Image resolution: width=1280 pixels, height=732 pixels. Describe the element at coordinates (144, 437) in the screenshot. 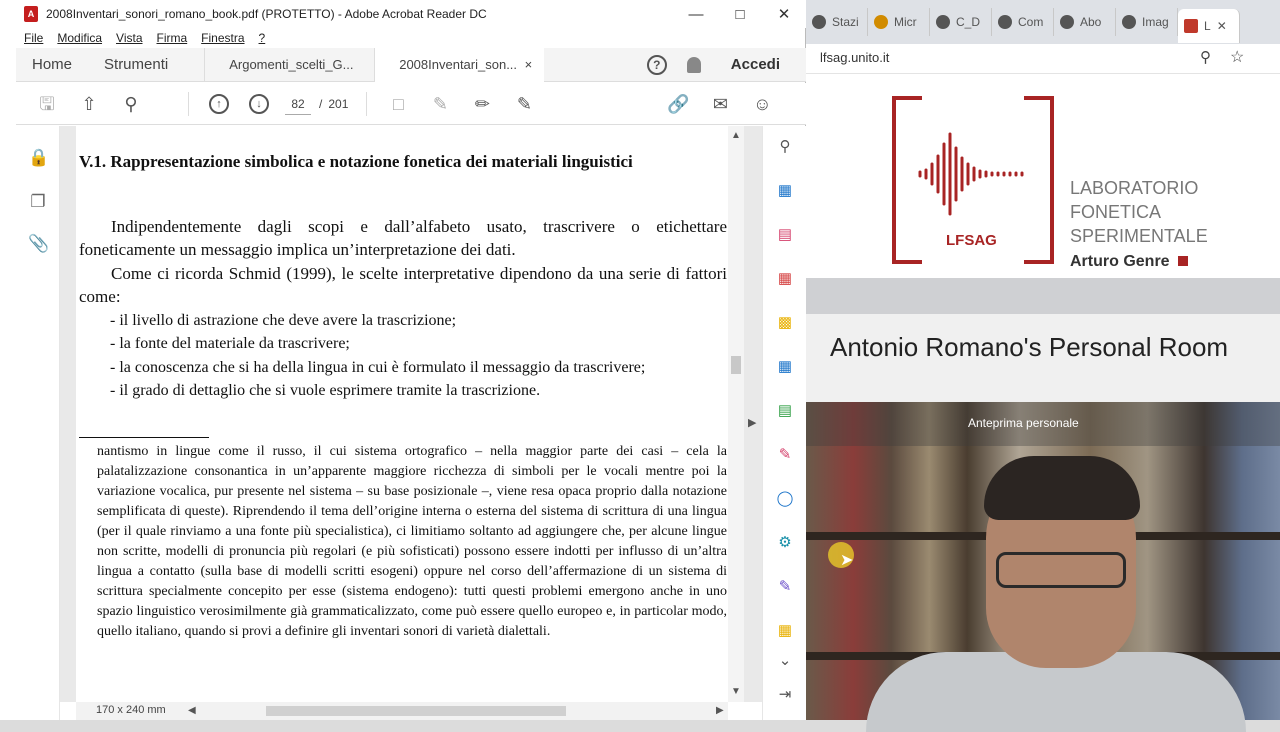

I see `footnote-rule` at that location.